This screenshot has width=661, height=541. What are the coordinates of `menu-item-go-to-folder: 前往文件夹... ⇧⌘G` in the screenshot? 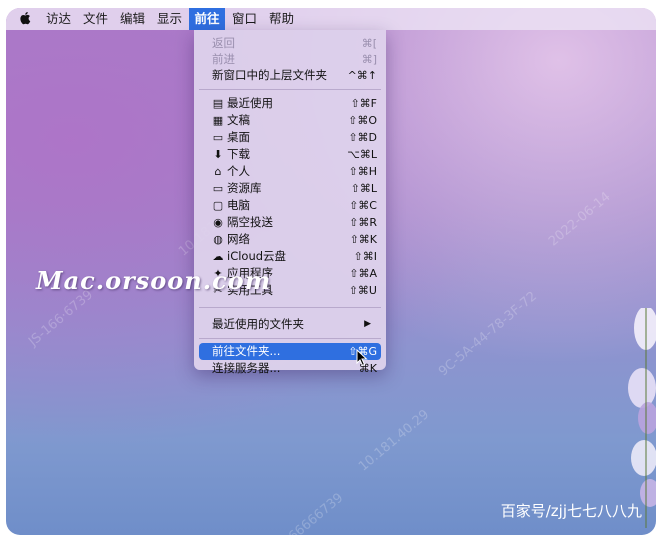 It's located at (290, 351).